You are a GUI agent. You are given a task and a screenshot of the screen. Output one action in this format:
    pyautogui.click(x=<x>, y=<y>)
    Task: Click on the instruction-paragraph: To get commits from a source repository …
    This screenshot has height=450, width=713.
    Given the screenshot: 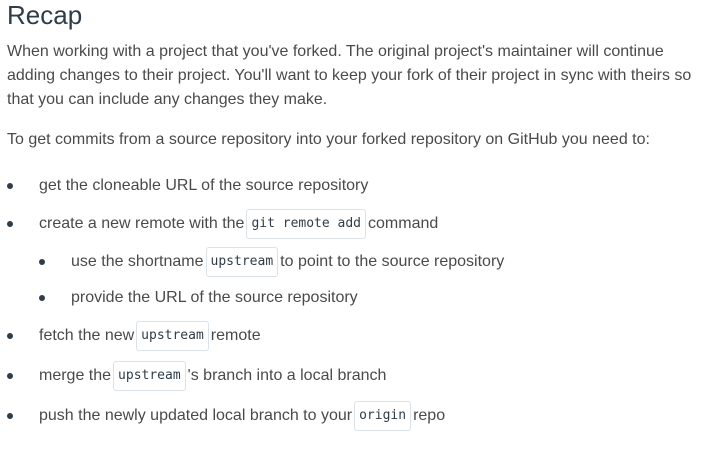 What is the action you would take?
    pyautogui.click(x=328, y=139)
    